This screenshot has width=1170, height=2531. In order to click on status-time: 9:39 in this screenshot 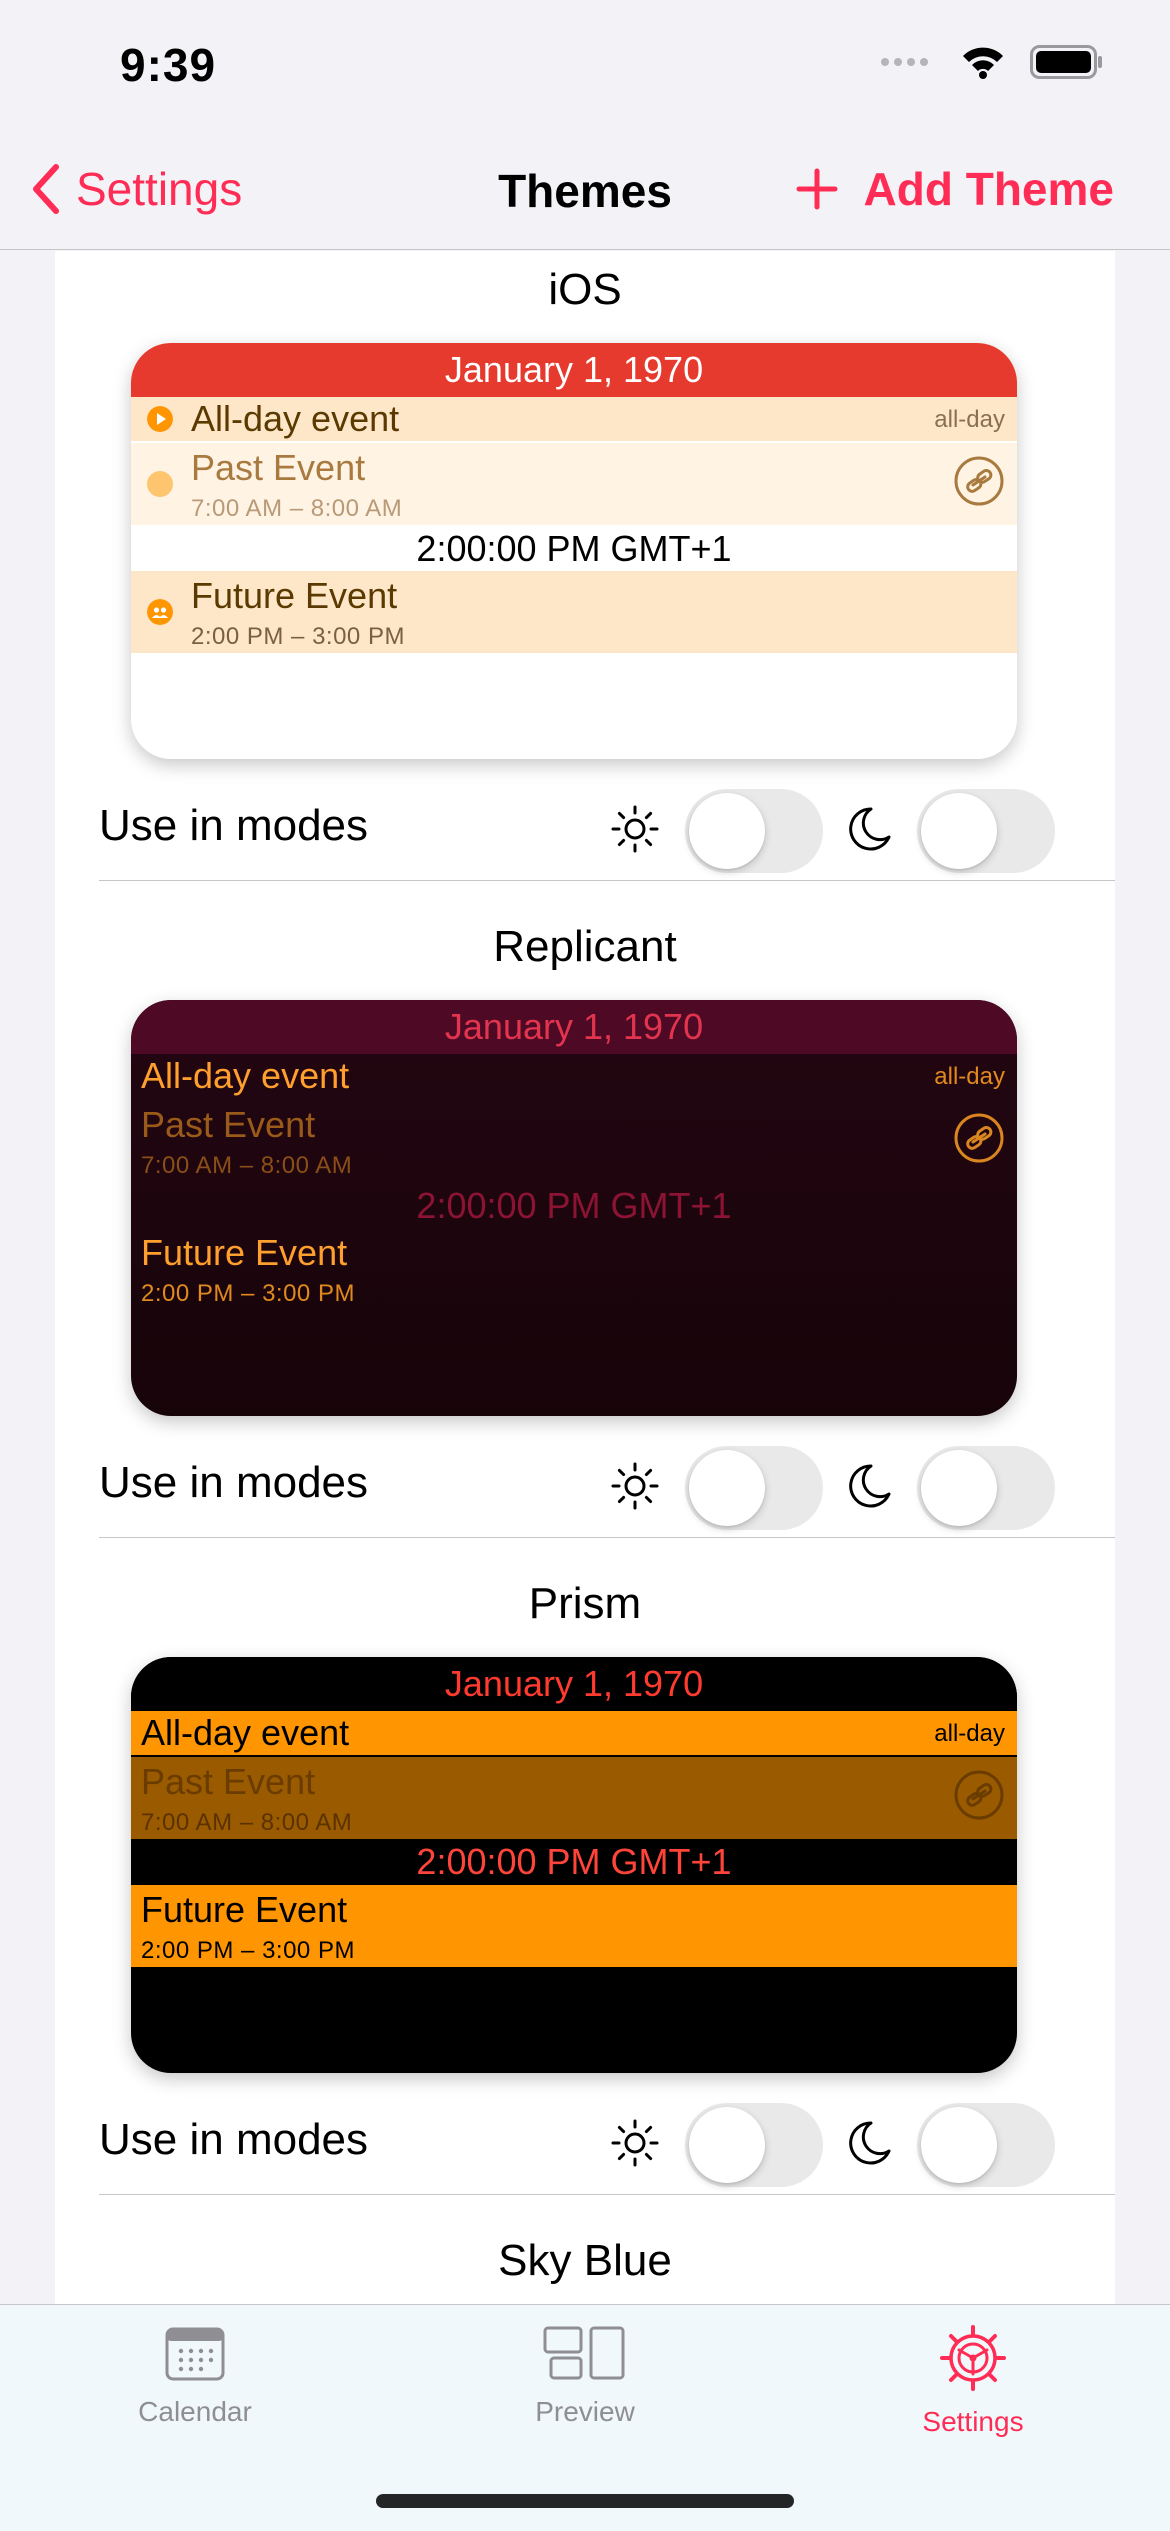, I will do `click(168, 65)`.